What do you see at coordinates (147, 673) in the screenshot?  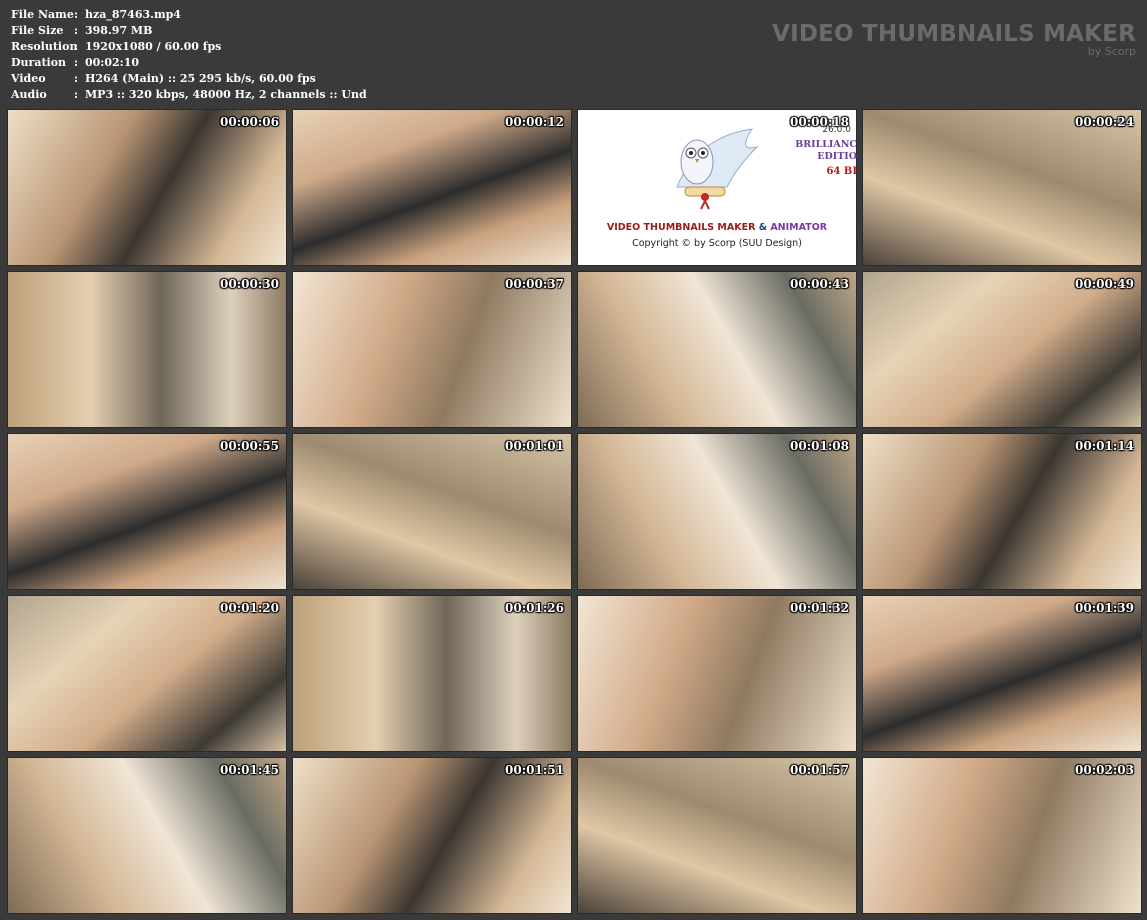 I see `thumbnail: 00:01:20` at bounding box center [147, 673].